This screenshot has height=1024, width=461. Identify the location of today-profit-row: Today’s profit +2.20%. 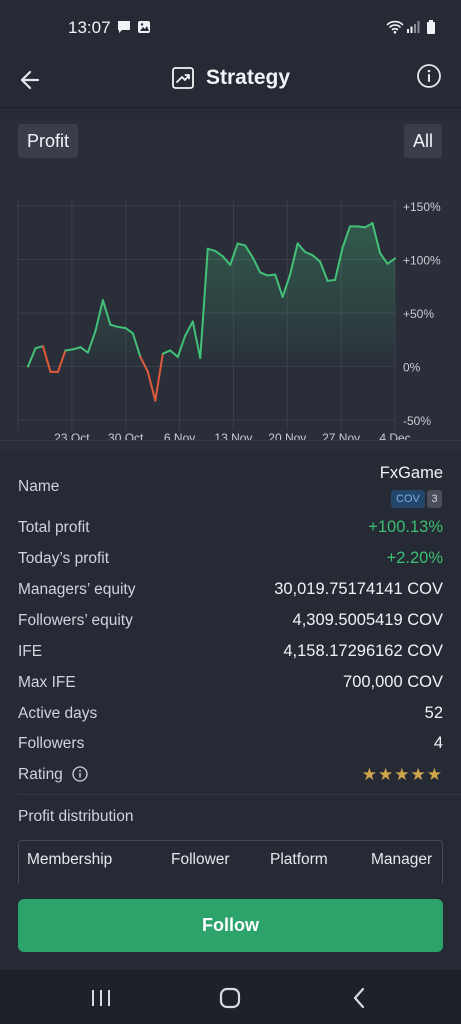
(230, 558).